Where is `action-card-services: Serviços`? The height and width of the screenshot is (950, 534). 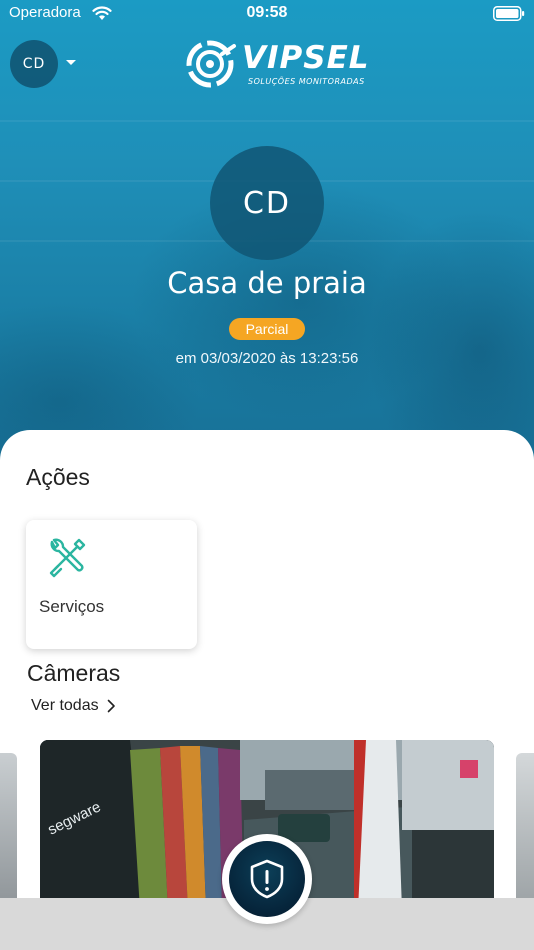 action-card-services: Serviços is located at coordinates (111, 584).